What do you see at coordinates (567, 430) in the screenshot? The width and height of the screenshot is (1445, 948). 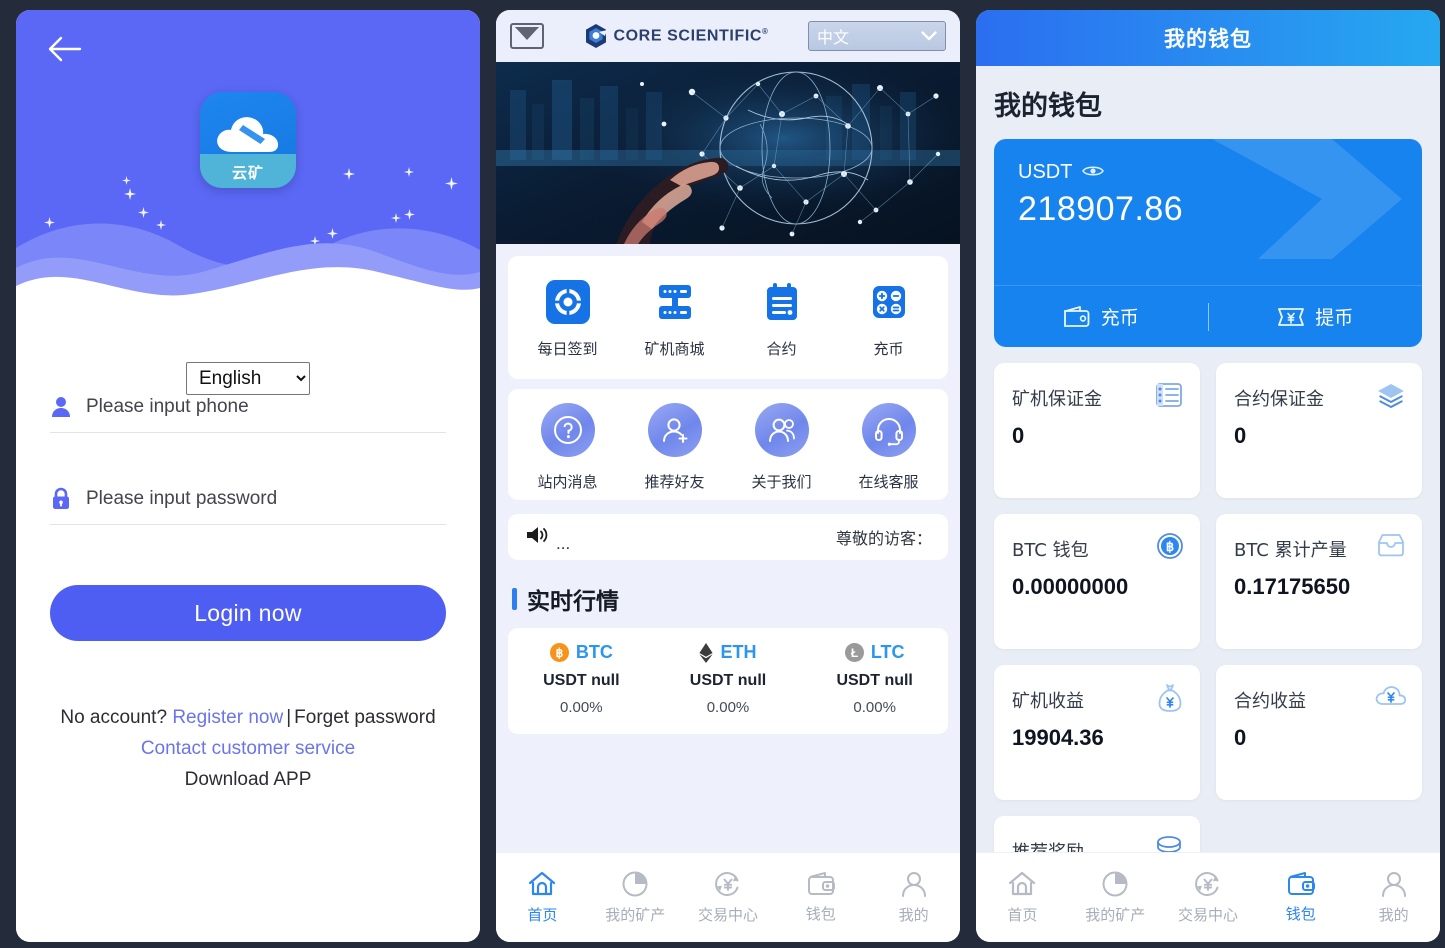 I see `question-circle-icon` at bounding box center [567, 430].